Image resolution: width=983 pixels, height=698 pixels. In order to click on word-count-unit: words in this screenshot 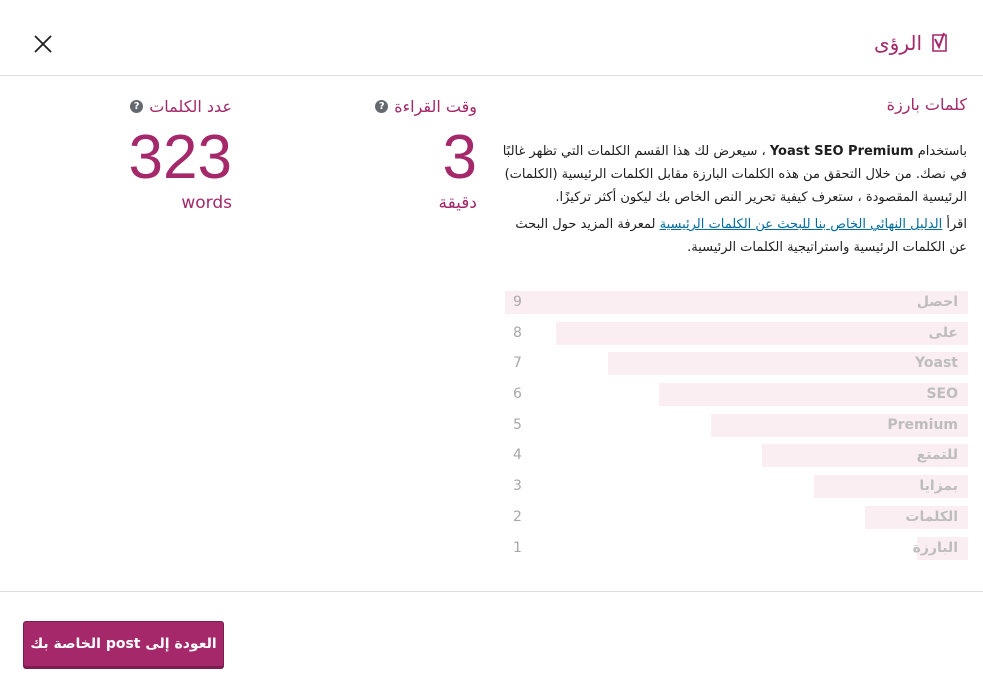, I will do `click(206, 203)`.